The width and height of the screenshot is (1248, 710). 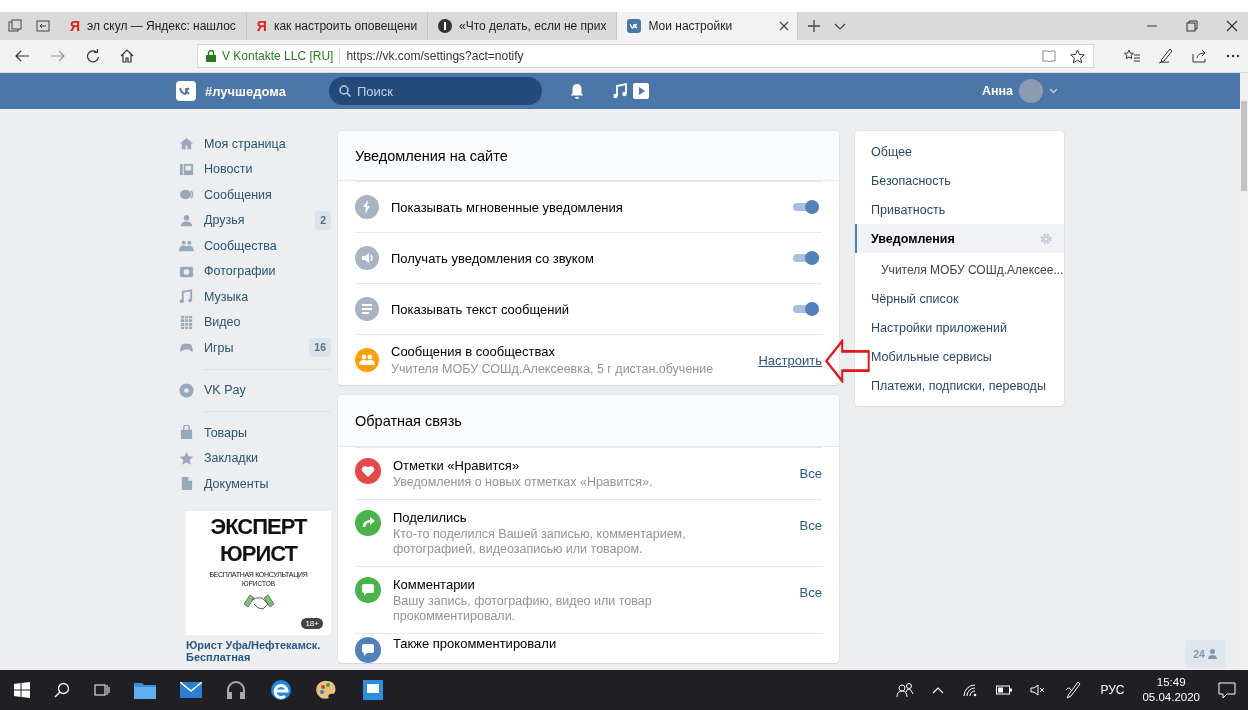 What do you see at coordinates (320, 348) in the screenshot?
I see `count-badge: 16` at bounding box center [320, 348].